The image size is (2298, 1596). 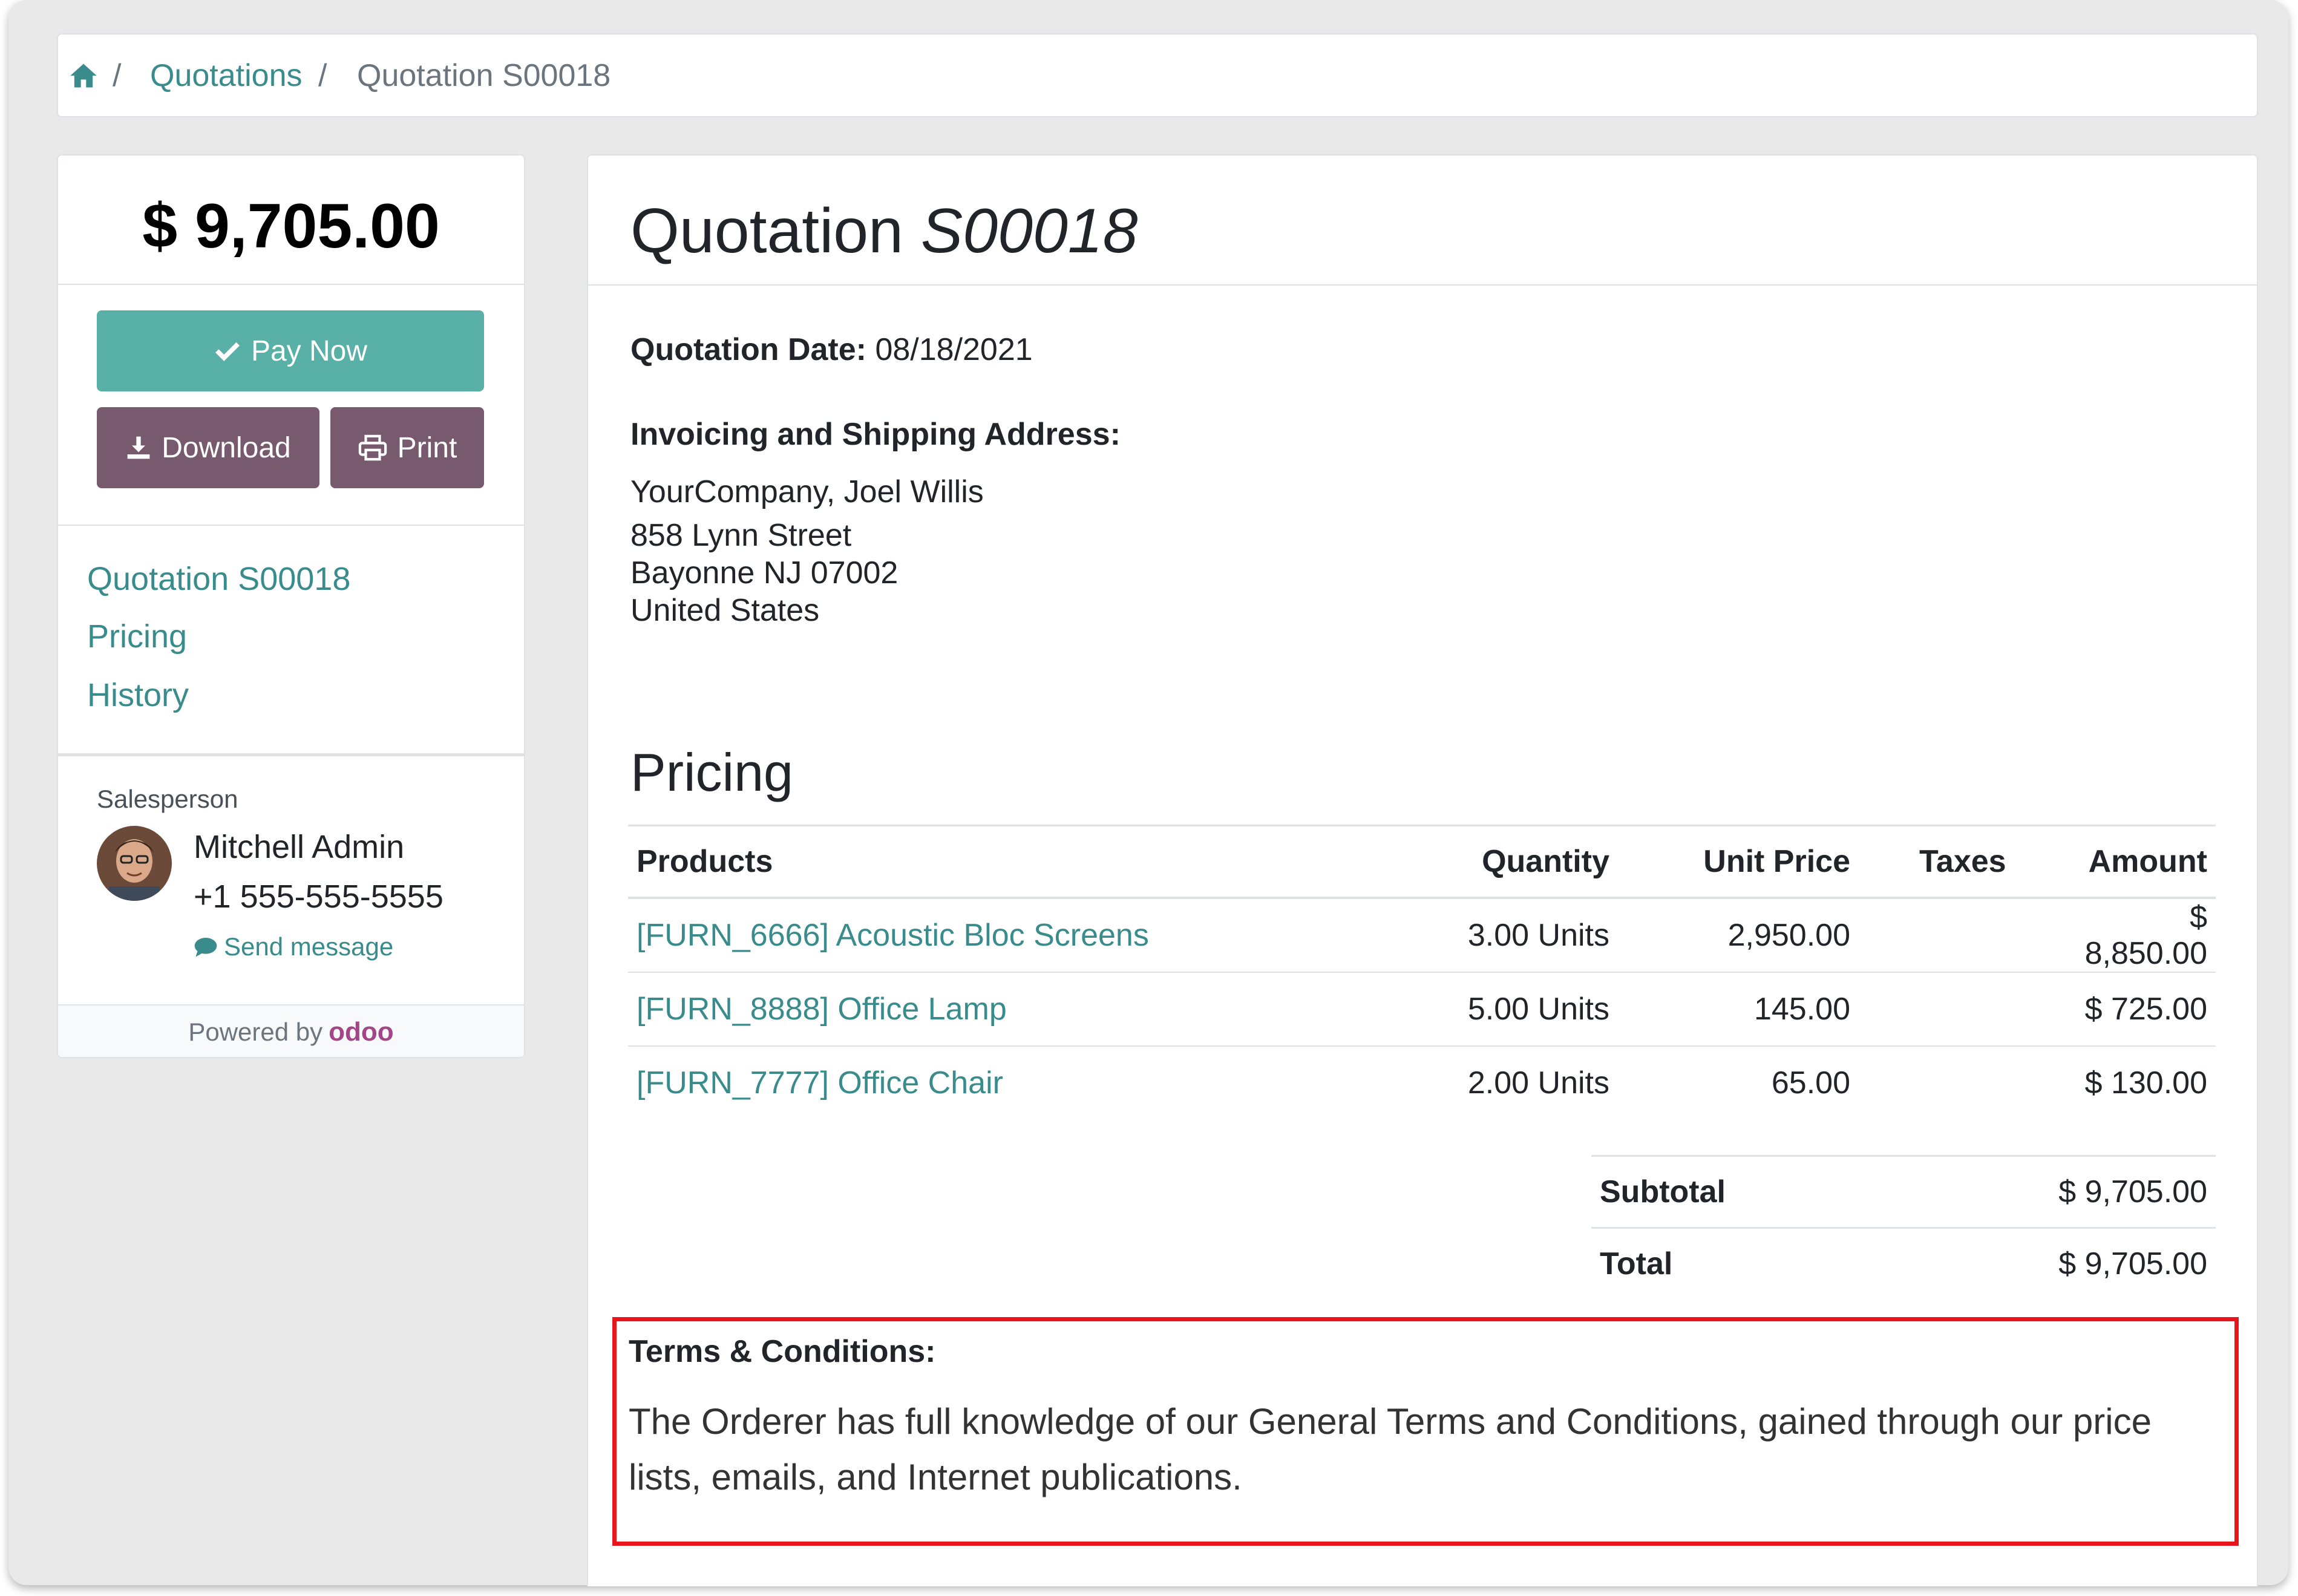 What do you see at coordinates (1014, 1009) in the screenshot?
I see `product-link: [FURN_8888] Office Lamp` at bounding box center [1014, 1009].